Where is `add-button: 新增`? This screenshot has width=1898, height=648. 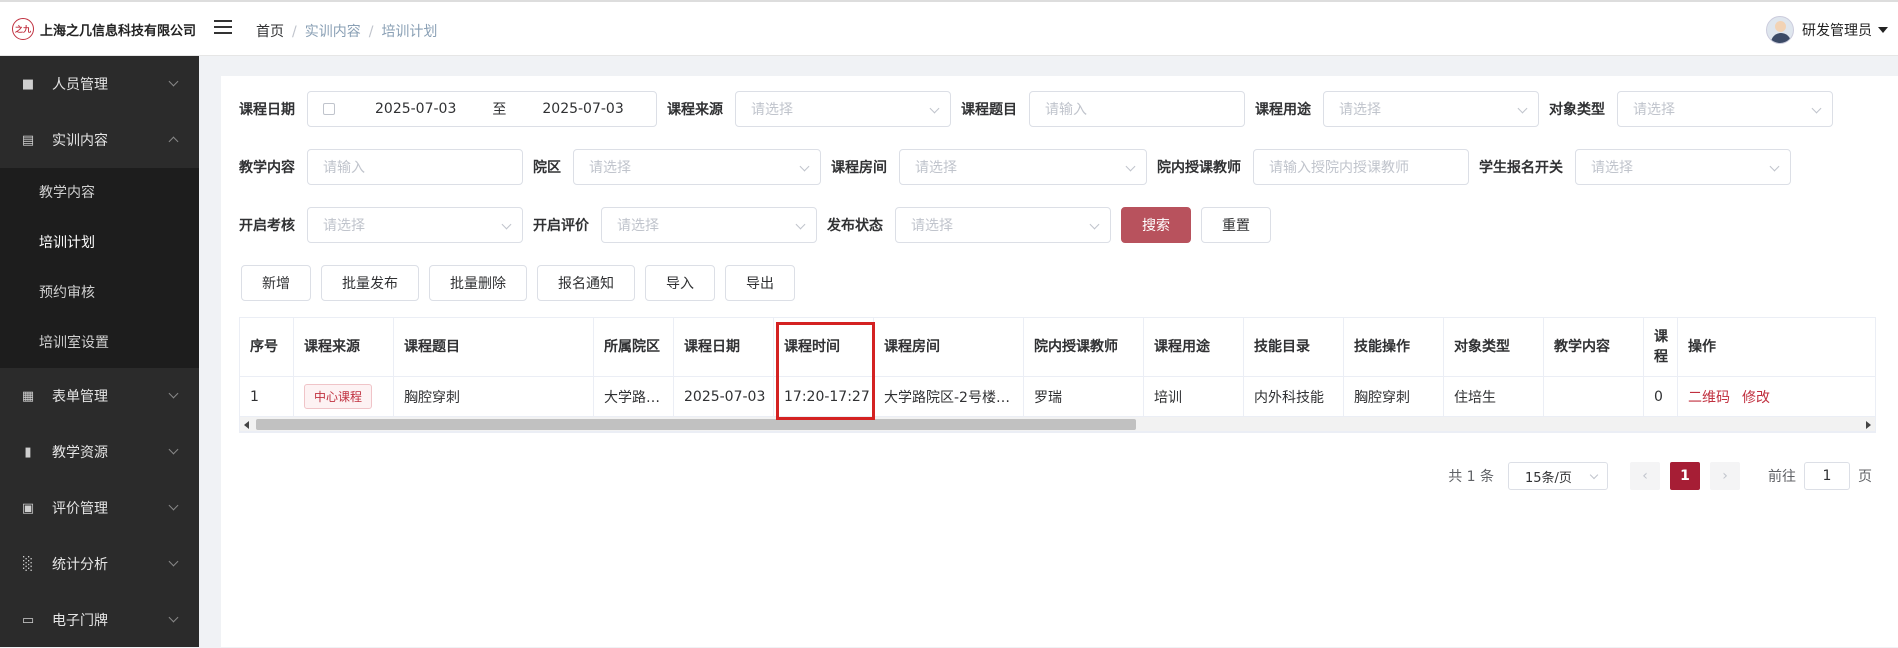
add-button: 新增 is located at coordinates (276, 283).